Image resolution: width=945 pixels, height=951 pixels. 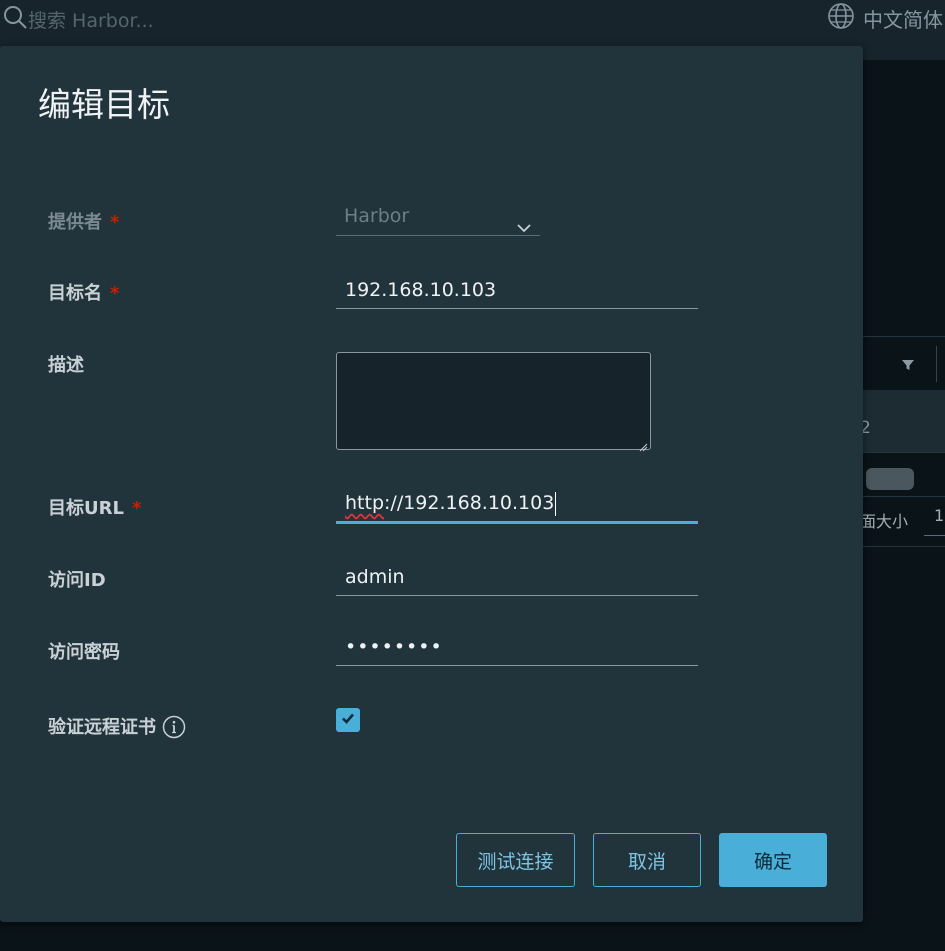 What do you see at coordinates (517, 291) in the screenshot?
I see `target-name-input: 192.168.10.103` at bounding box center [517, 291].